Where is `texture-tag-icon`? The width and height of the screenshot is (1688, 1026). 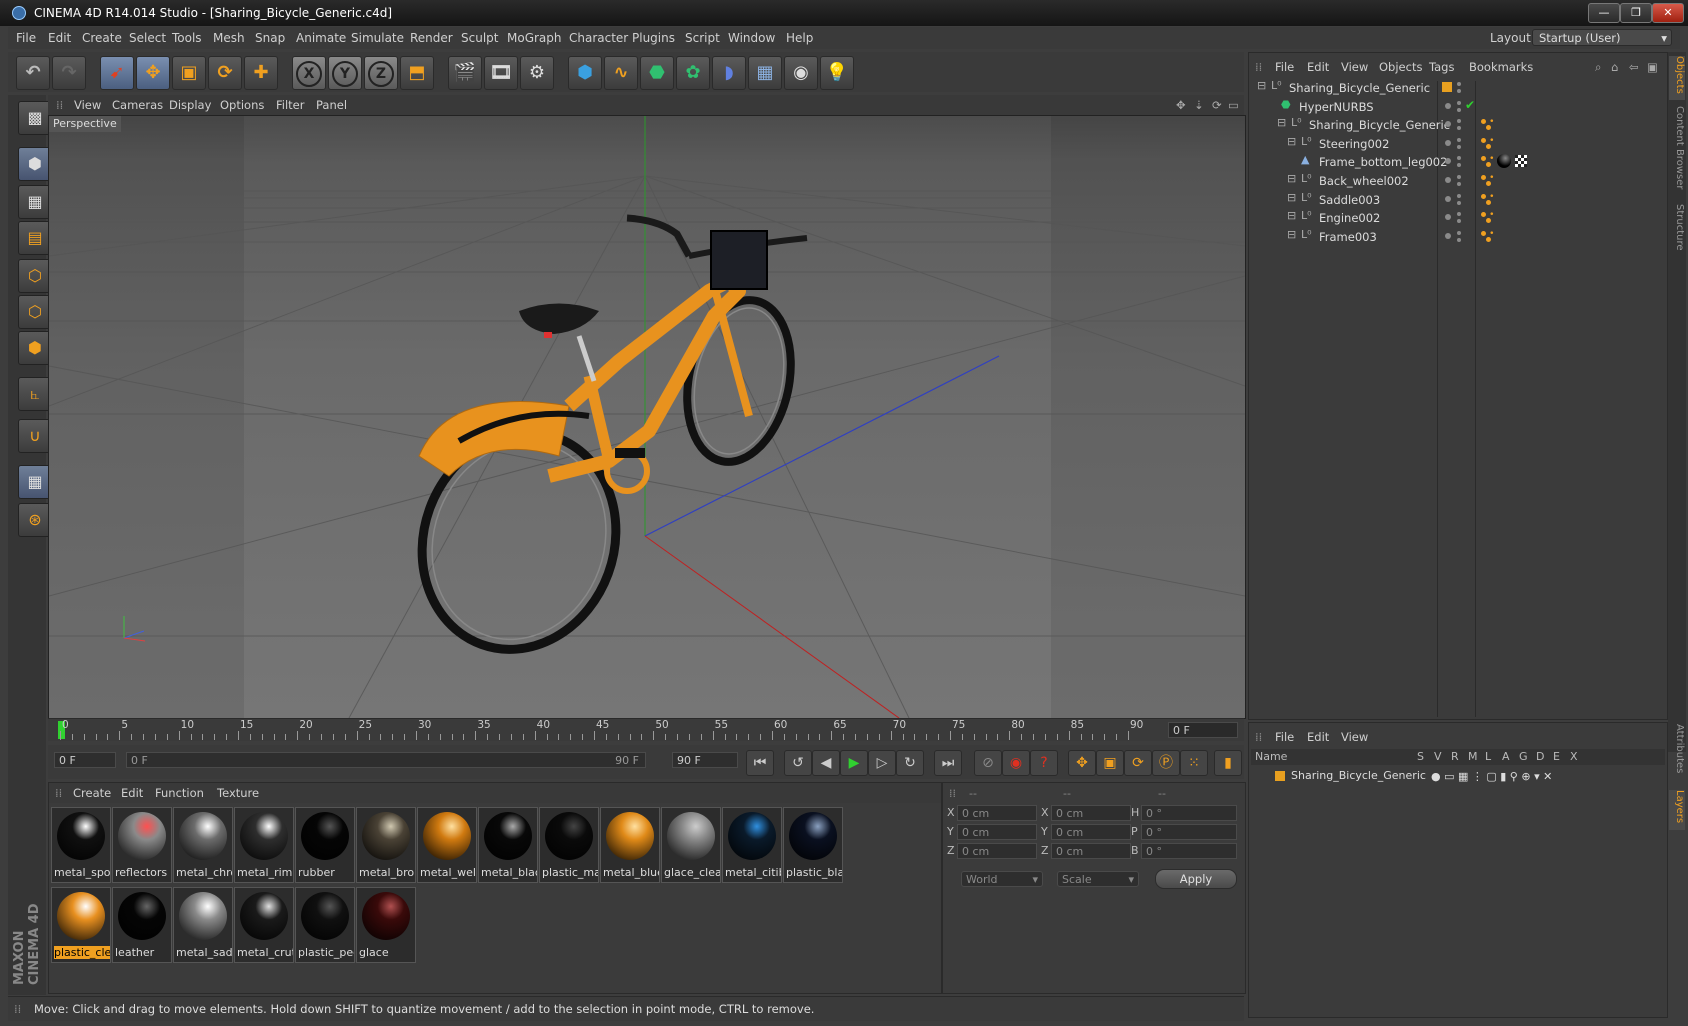 texture-tag-icon is located at coordinates (1521, 161).